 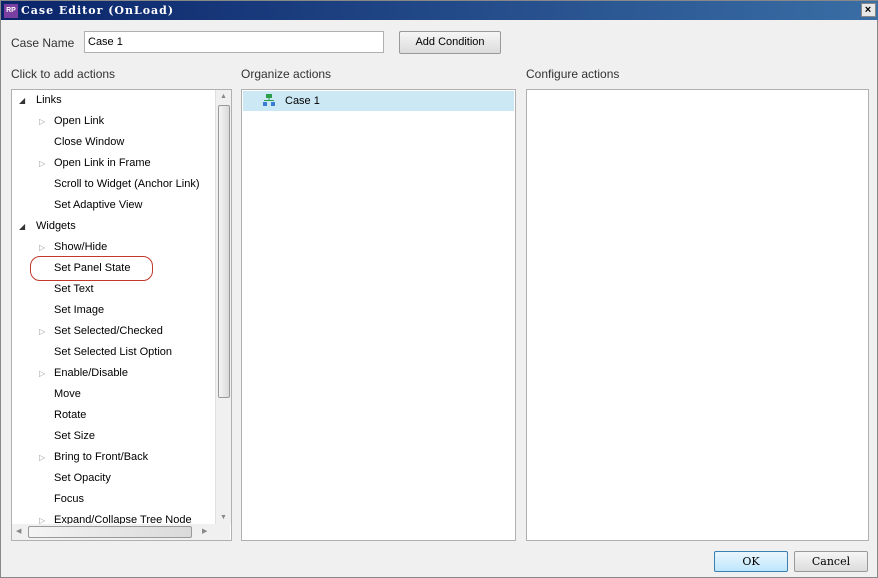 I want to click on case-name-label: Case Name, so click(x=43, y=43).